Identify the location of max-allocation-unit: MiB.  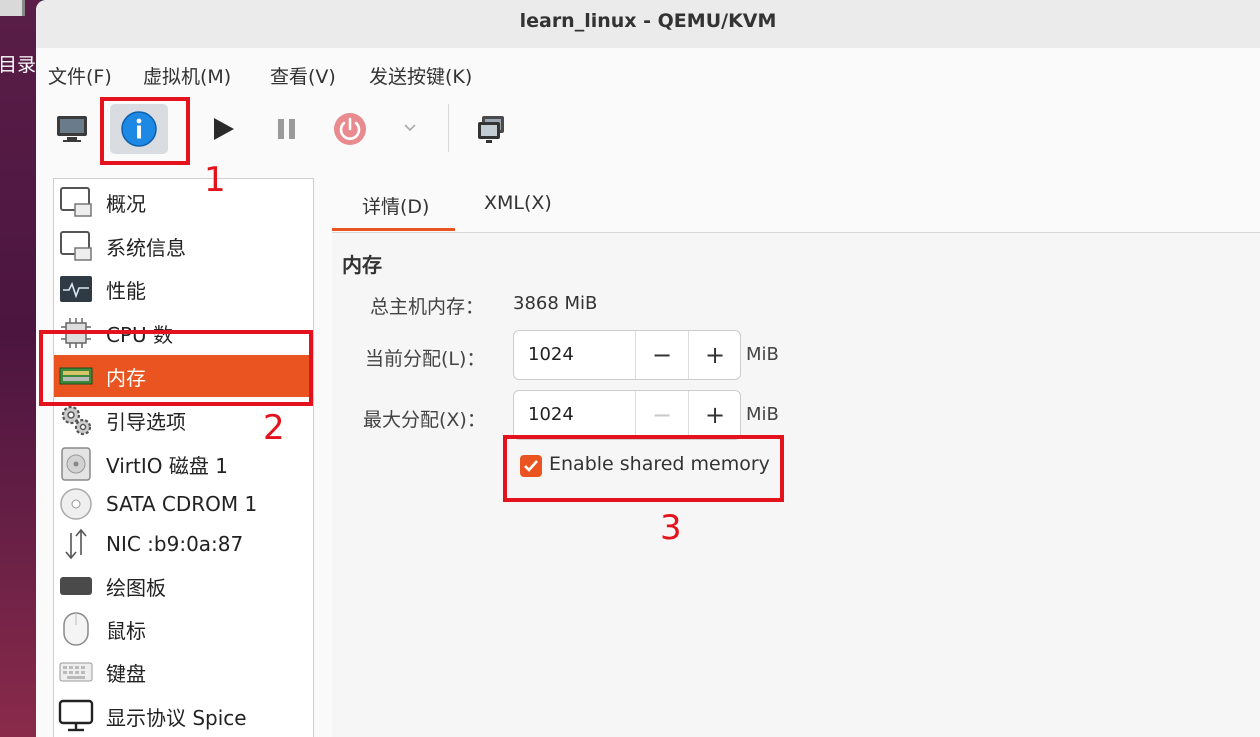
(762, 414).